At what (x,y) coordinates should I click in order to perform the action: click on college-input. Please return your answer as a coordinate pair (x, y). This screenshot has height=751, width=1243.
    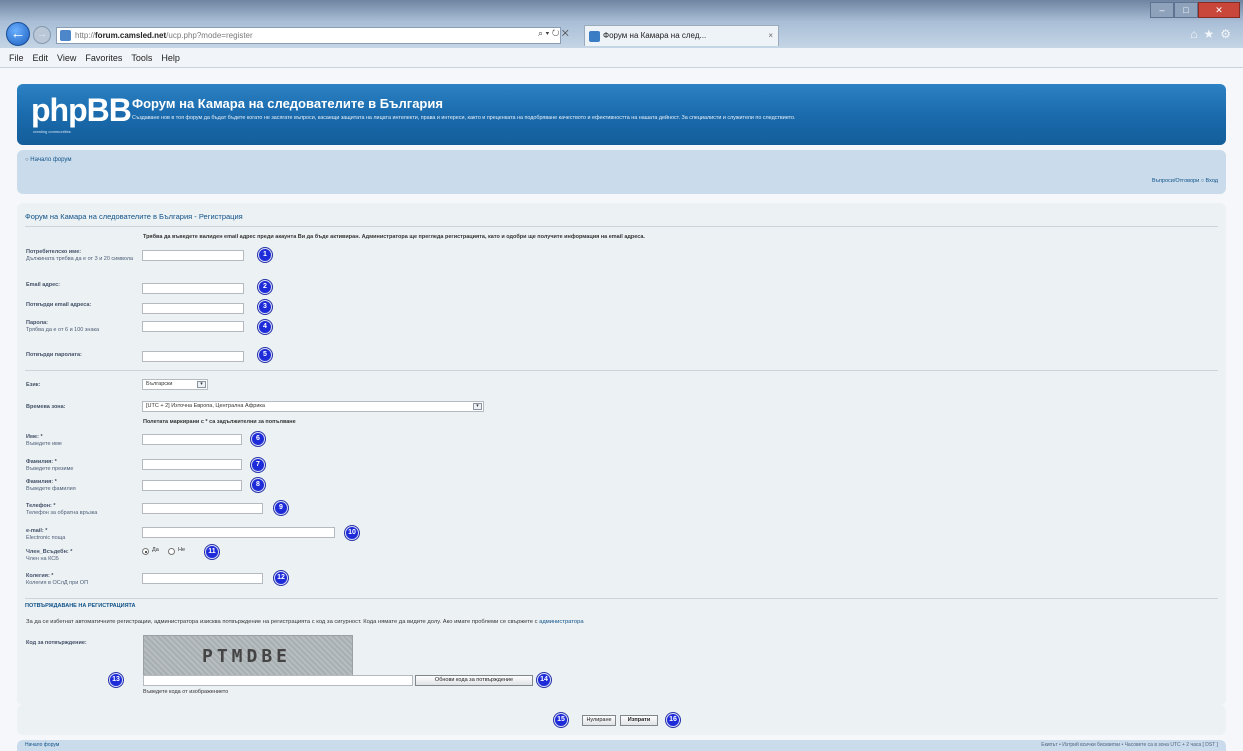
    Looking at the image, I should click on (202, 578).